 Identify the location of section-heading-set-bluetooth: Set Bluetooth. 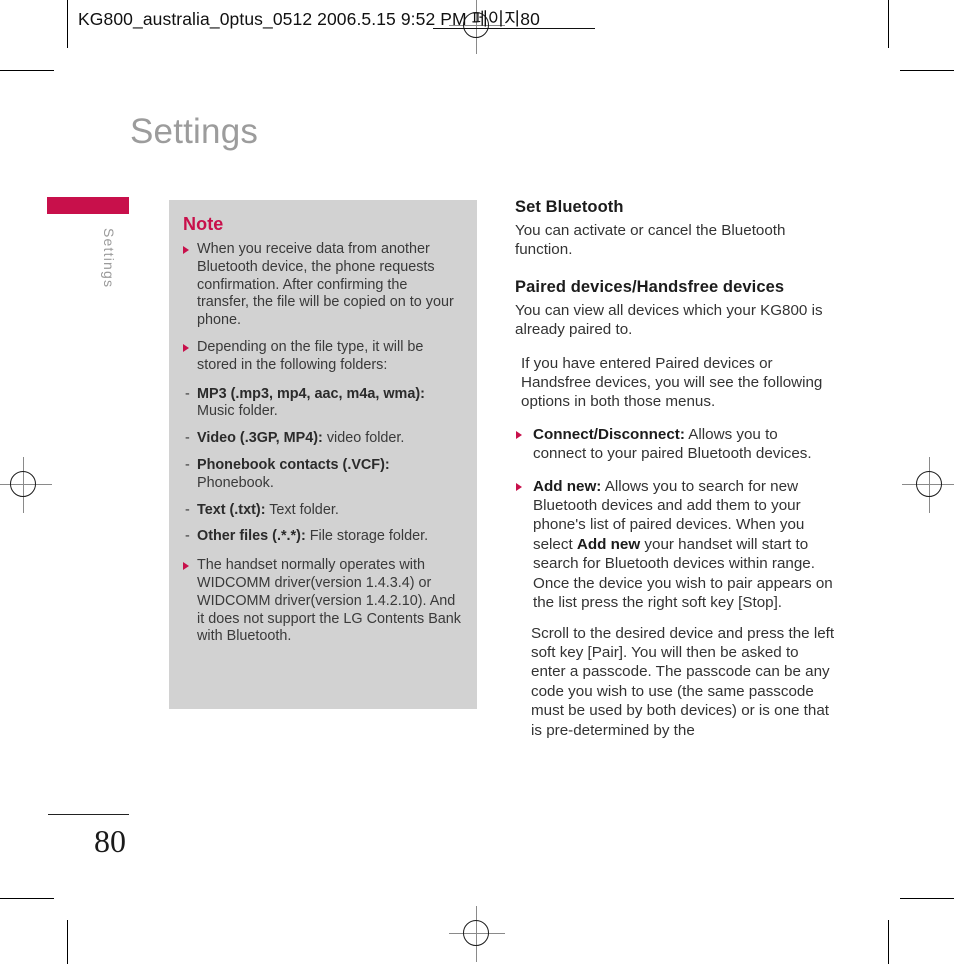
(569, 207).